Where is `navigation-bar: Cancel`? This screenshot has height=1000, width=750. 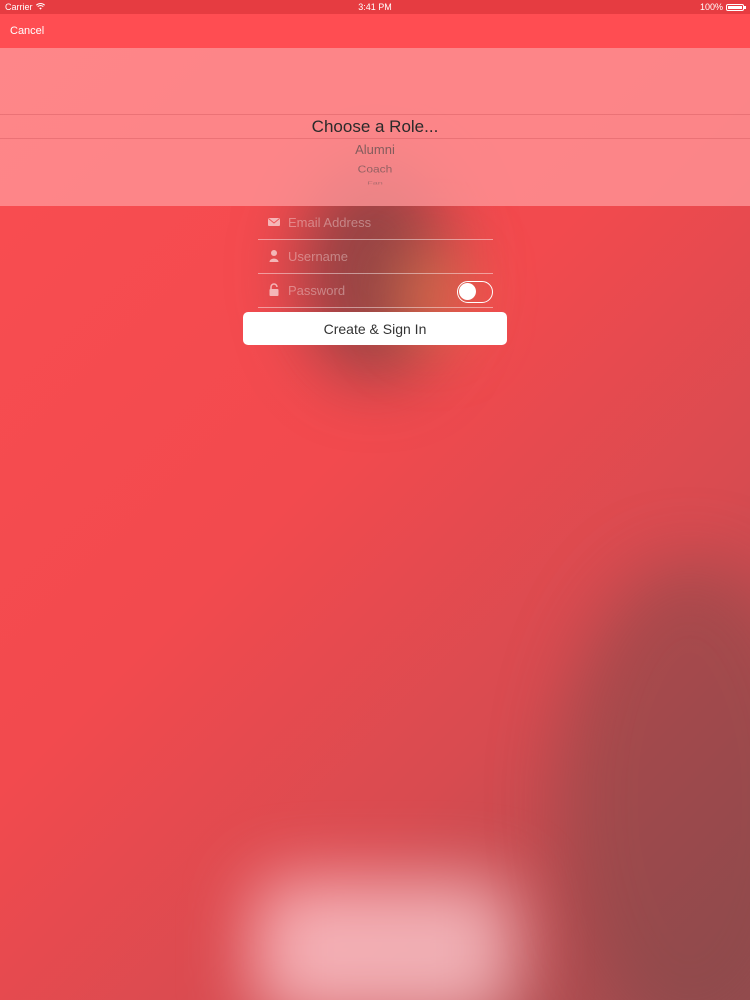 navigation-bar: Cancel is located at coordinates (375, 31).